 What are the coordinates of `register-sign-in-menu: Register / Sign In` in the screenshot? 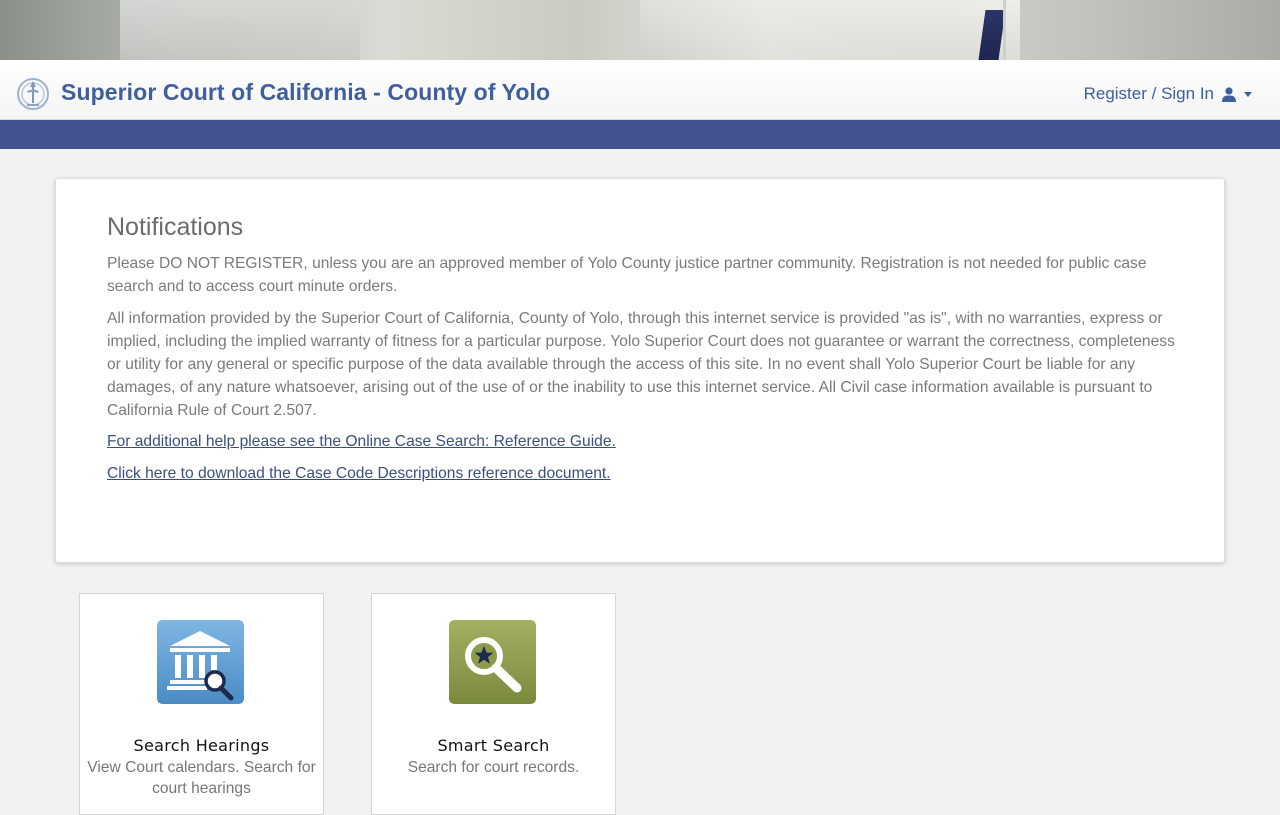 It's located at (1168, 94).